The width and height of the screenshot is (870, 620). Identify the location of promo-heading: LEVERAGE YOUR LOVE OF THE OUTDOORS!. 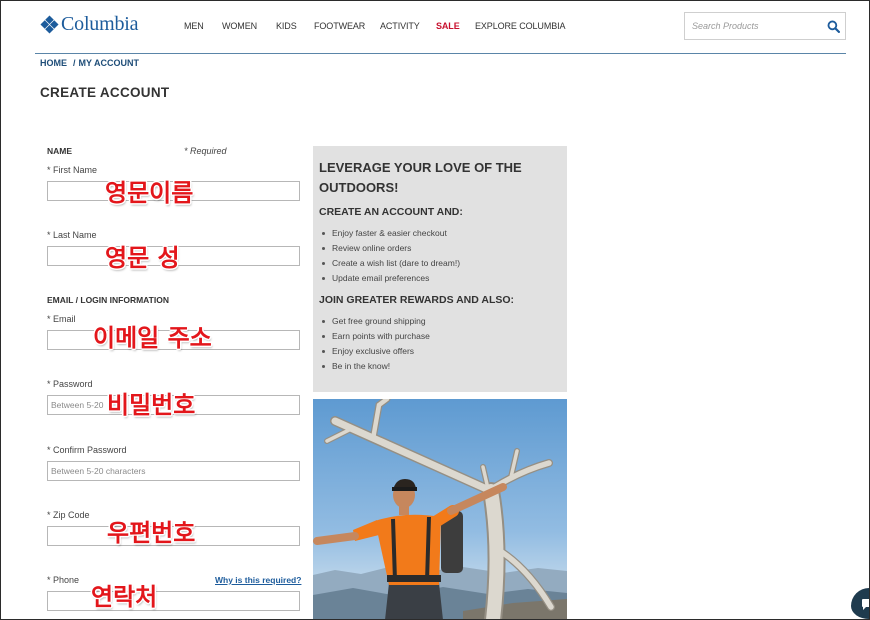
(420, 177).